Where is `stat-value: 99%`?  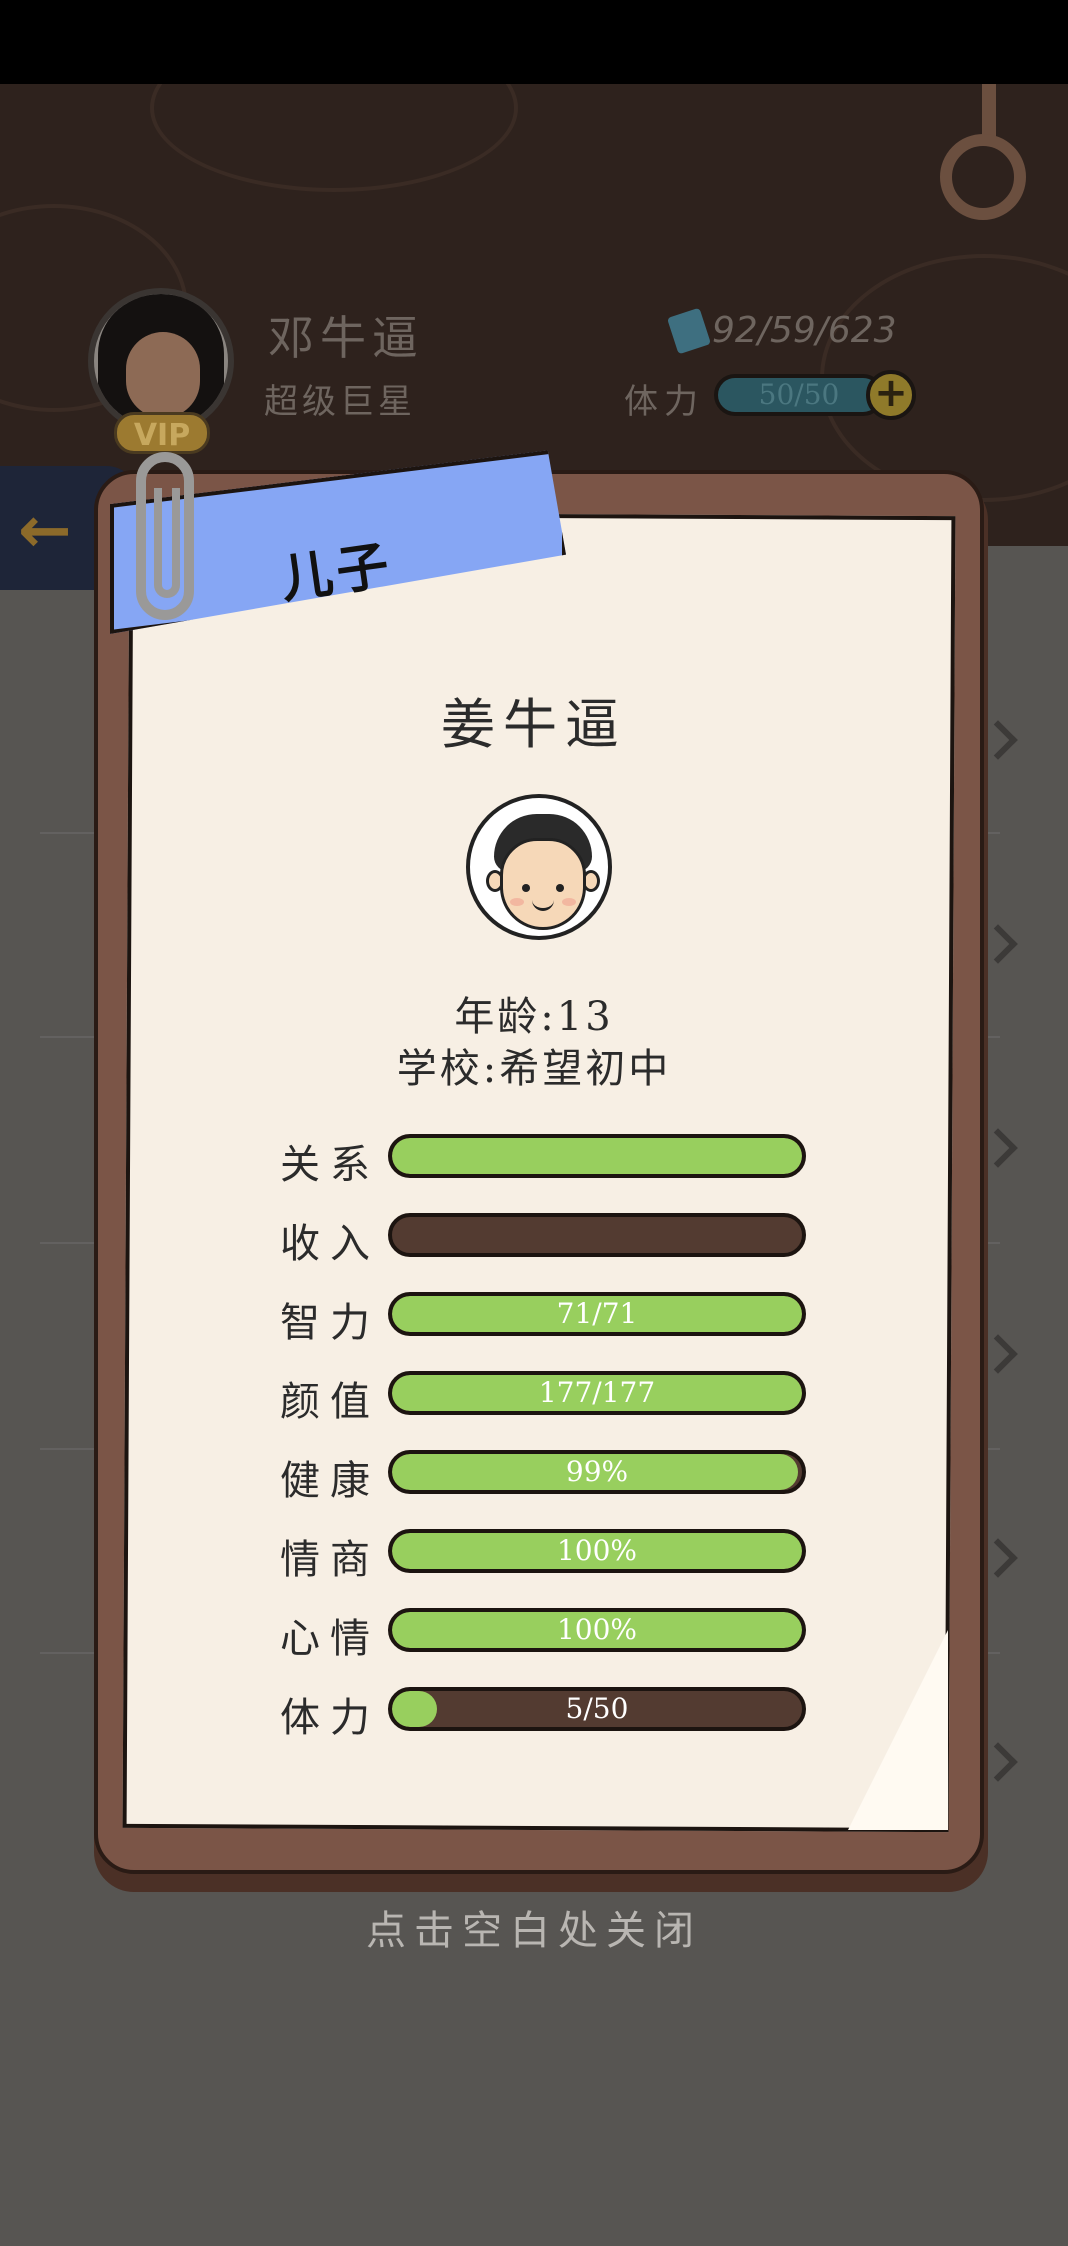
stat-value: 99% is located at coordinates (597, 1471).